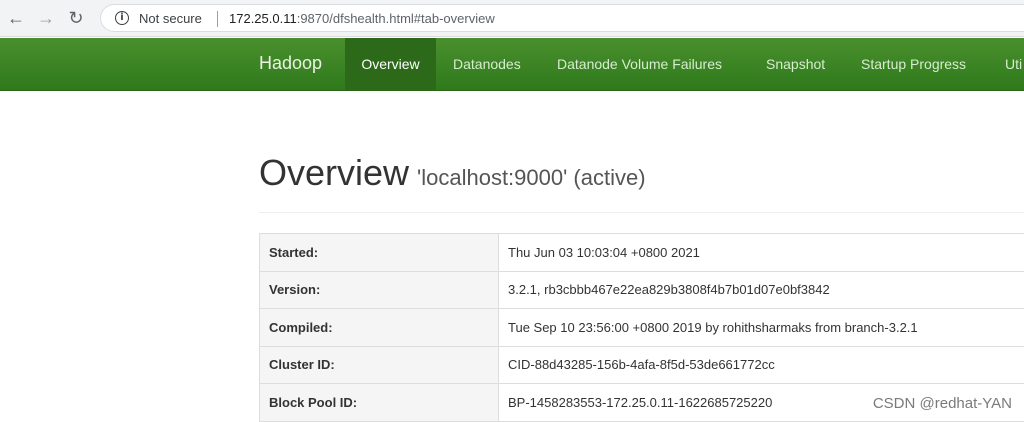 The width and height of the screenshot is (1024, 422). What do you see at coordinates (122, 18) in the screenshot?
I see `info-icon: i` at bounding box center [122, 18].